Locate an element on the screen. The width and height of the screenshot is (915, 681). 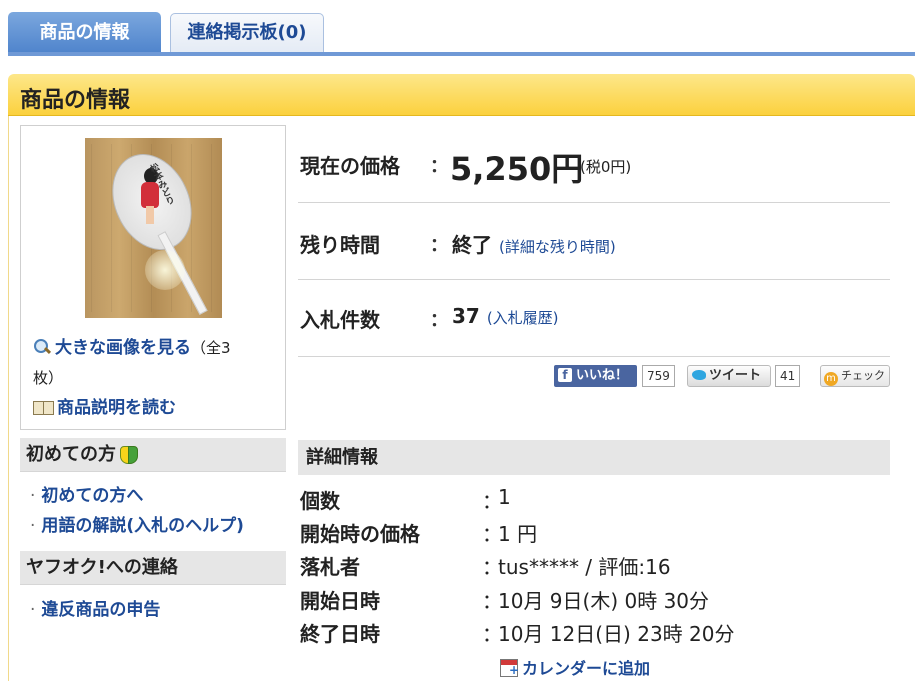
time-left-colon: ： is located at coordinates (439, 245).